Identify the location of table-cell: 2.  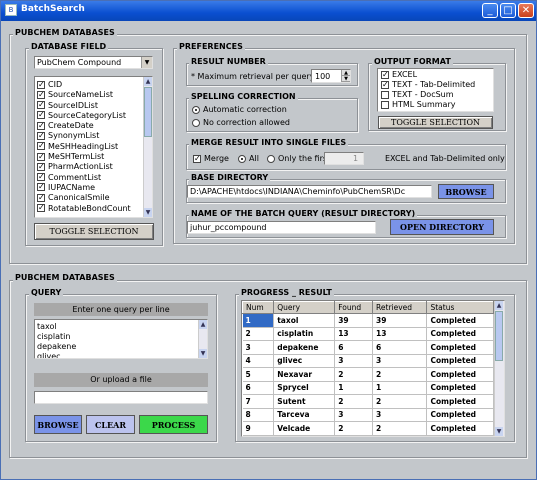
(258, 334).